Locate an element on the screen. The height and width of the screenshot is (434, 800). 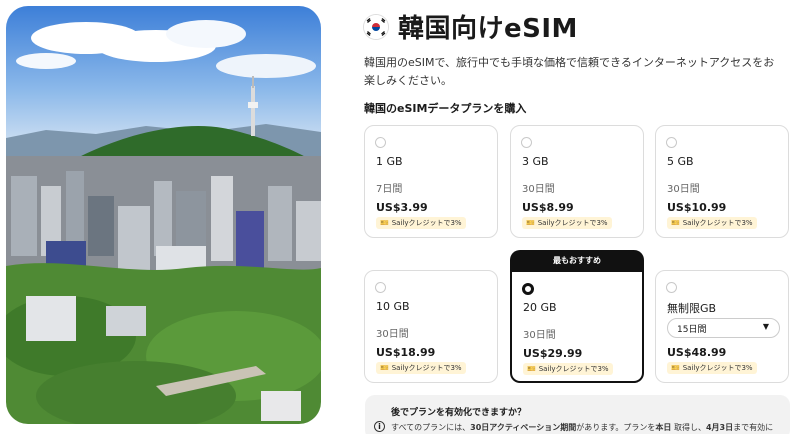
info-icon: i is located at coordinates (379, 426).